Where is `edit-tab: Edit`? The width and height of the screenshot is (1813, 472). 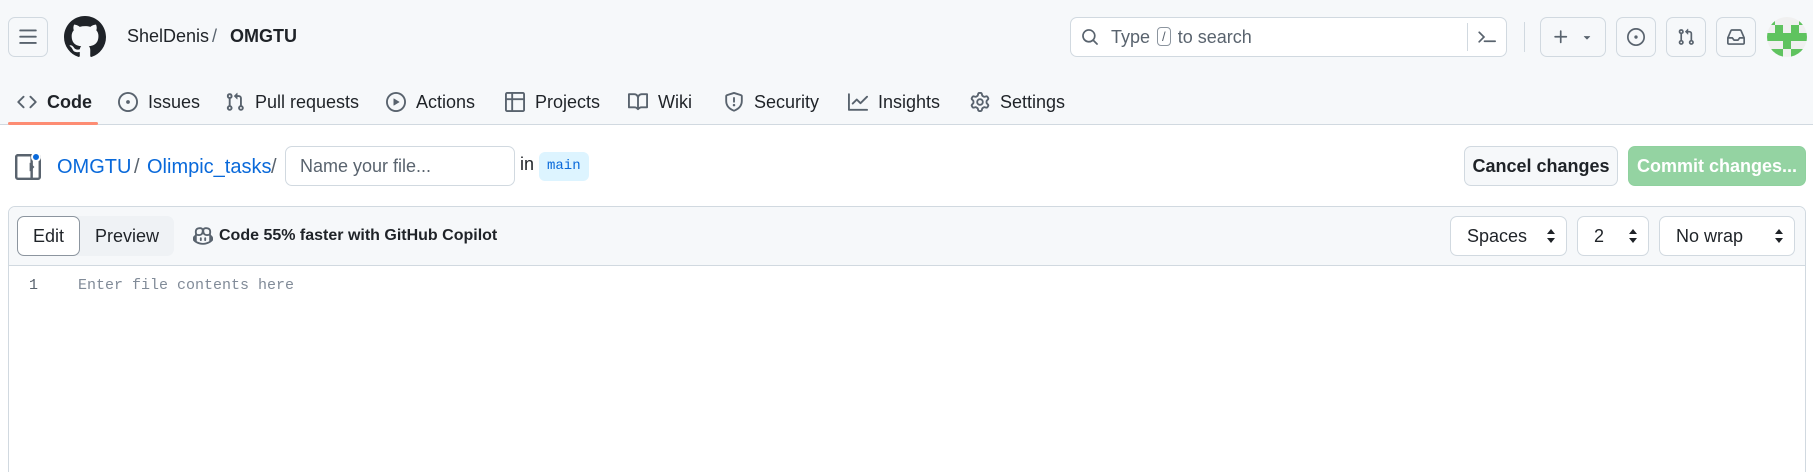
edit-tab: Edit is located at coordinates (48, 236).